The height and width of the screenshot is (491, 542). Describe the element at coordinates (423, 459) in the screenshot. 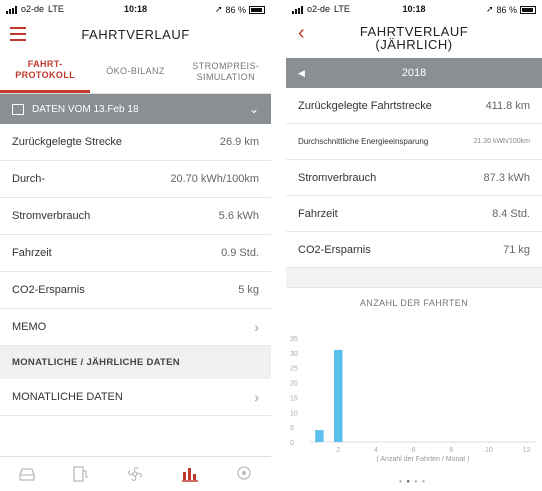

I see `x-axis-label: ( Anzahl der Fahrten / Monat )` at that location.